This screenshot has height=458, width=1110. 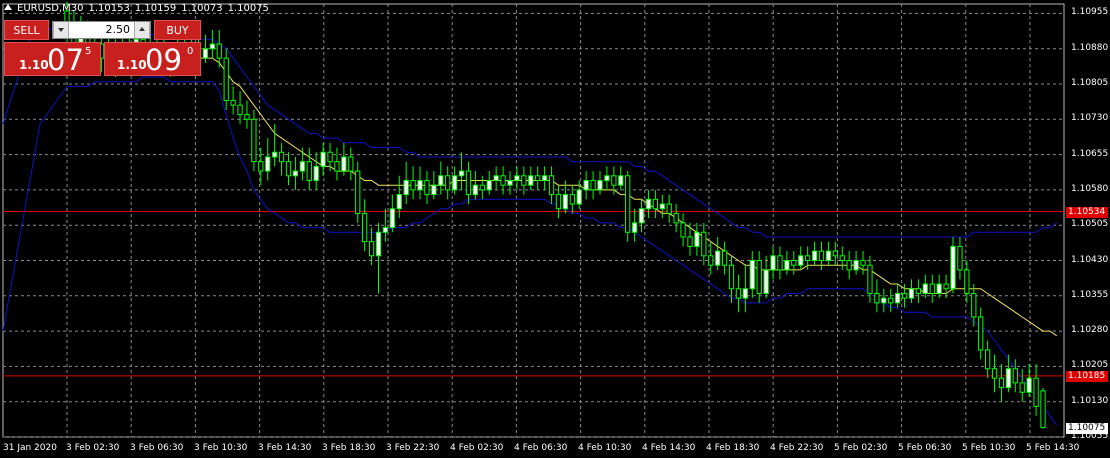 What do you see at coordinates (221, 448) in the screenshot?
I see `time-tick-label: 3 Feb 10:30` at bounding box center [221, 448].